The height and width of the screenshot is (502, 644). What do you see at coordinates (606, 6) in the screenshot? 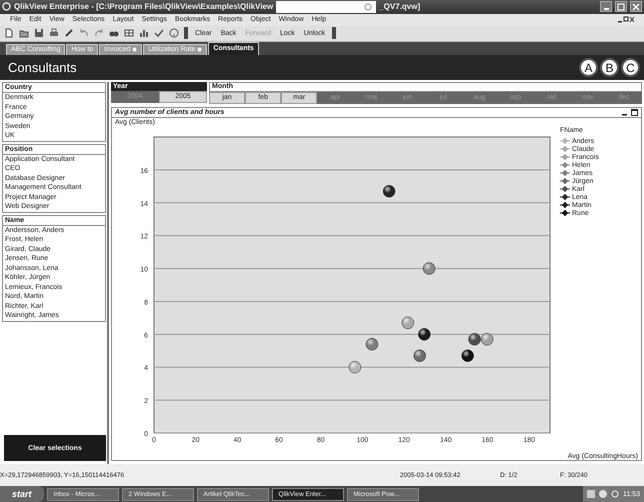
I see `minimize-button` at bounding box center [606, 6].